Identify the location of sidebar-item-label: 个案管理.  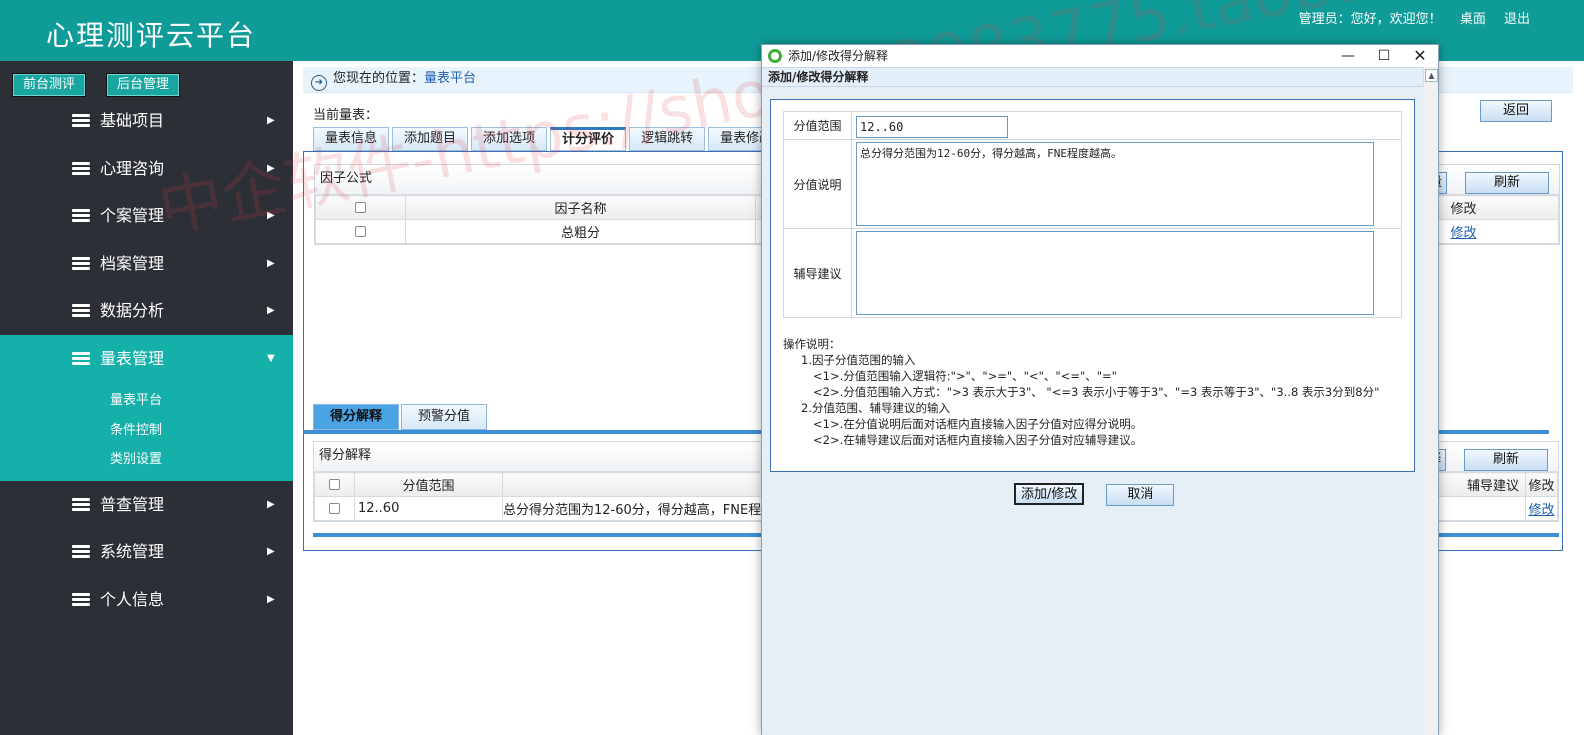
(132, 215).